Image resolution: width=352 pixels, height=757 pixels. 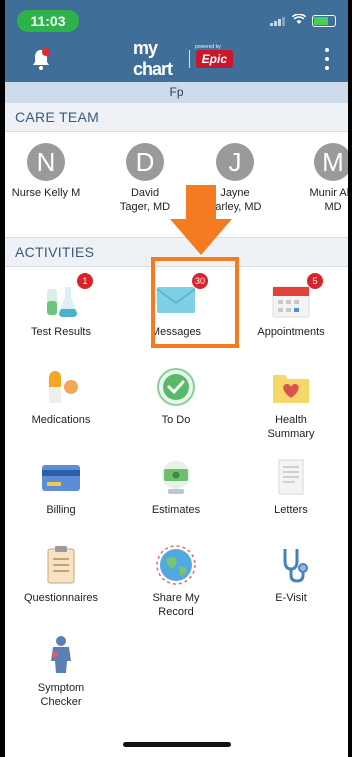 I want to click on tile-label: Billing, so click(x=61, y=510).